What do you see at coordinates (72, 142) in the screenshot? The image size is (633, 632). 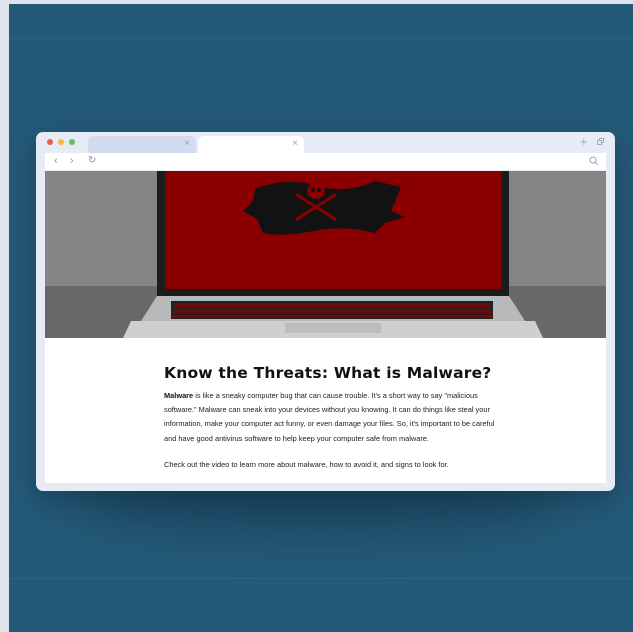 I see `maximize-window-dot` at bounding box center [72, 142].